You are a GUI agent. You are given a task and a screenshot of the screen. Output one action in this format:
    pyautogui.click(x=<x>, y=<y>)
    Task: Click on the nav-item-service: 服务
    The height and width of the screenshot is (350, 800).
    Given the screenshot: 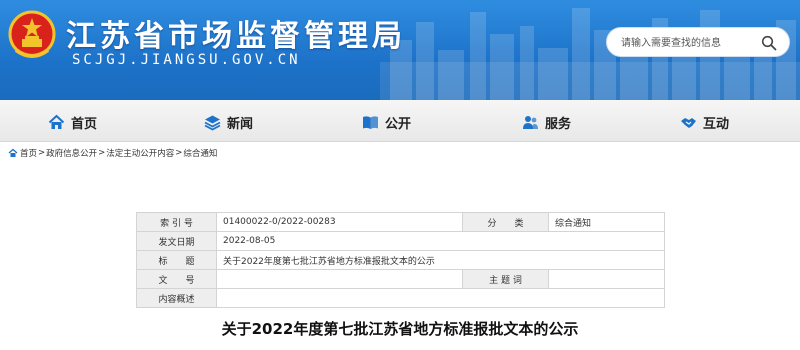 What is the action you would take?
    pyautogui.click(x=546, y=122)
    